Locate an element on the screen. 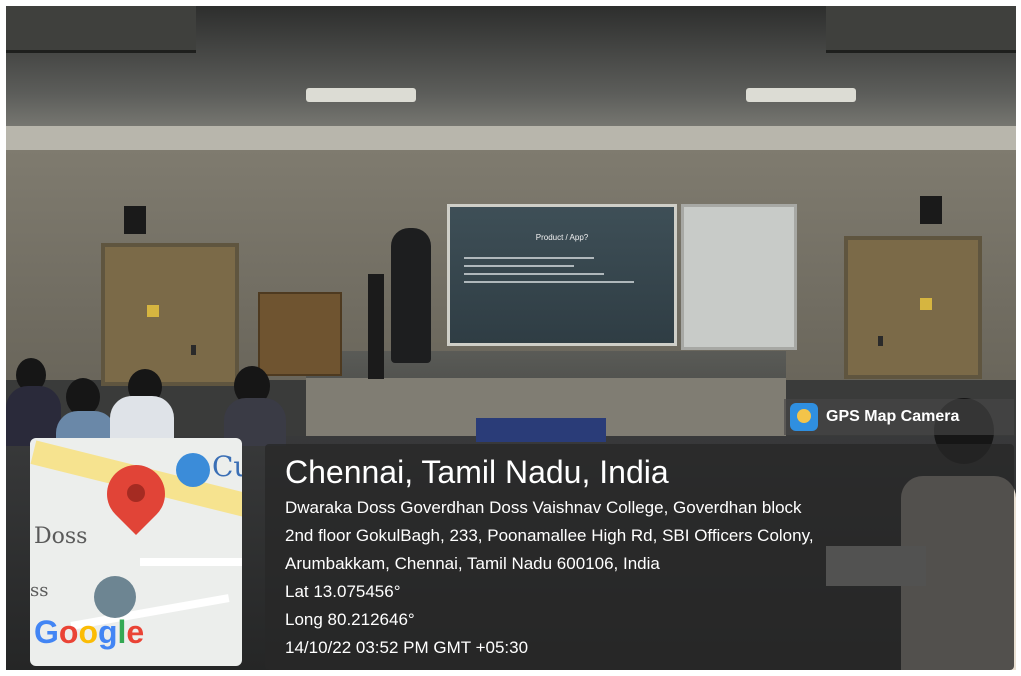  gps-app-badge: GPS Map Camera is located at coordinates (899, 417).